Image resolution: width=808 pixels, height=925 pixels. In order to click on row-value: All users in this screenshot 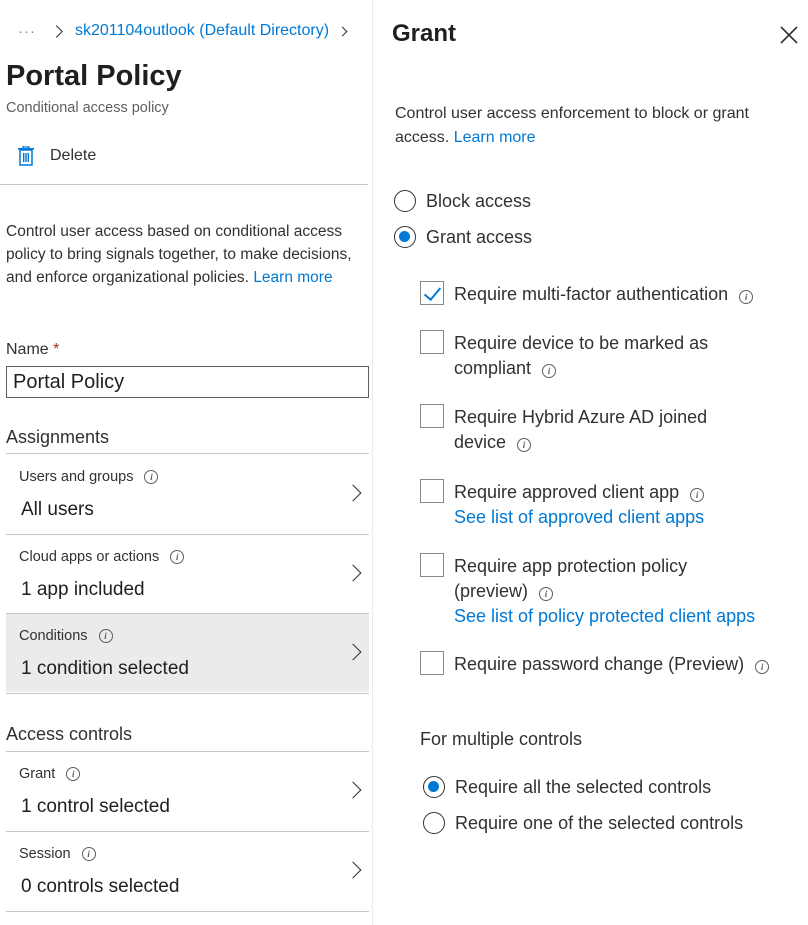, I will do `click(57, 509)`.